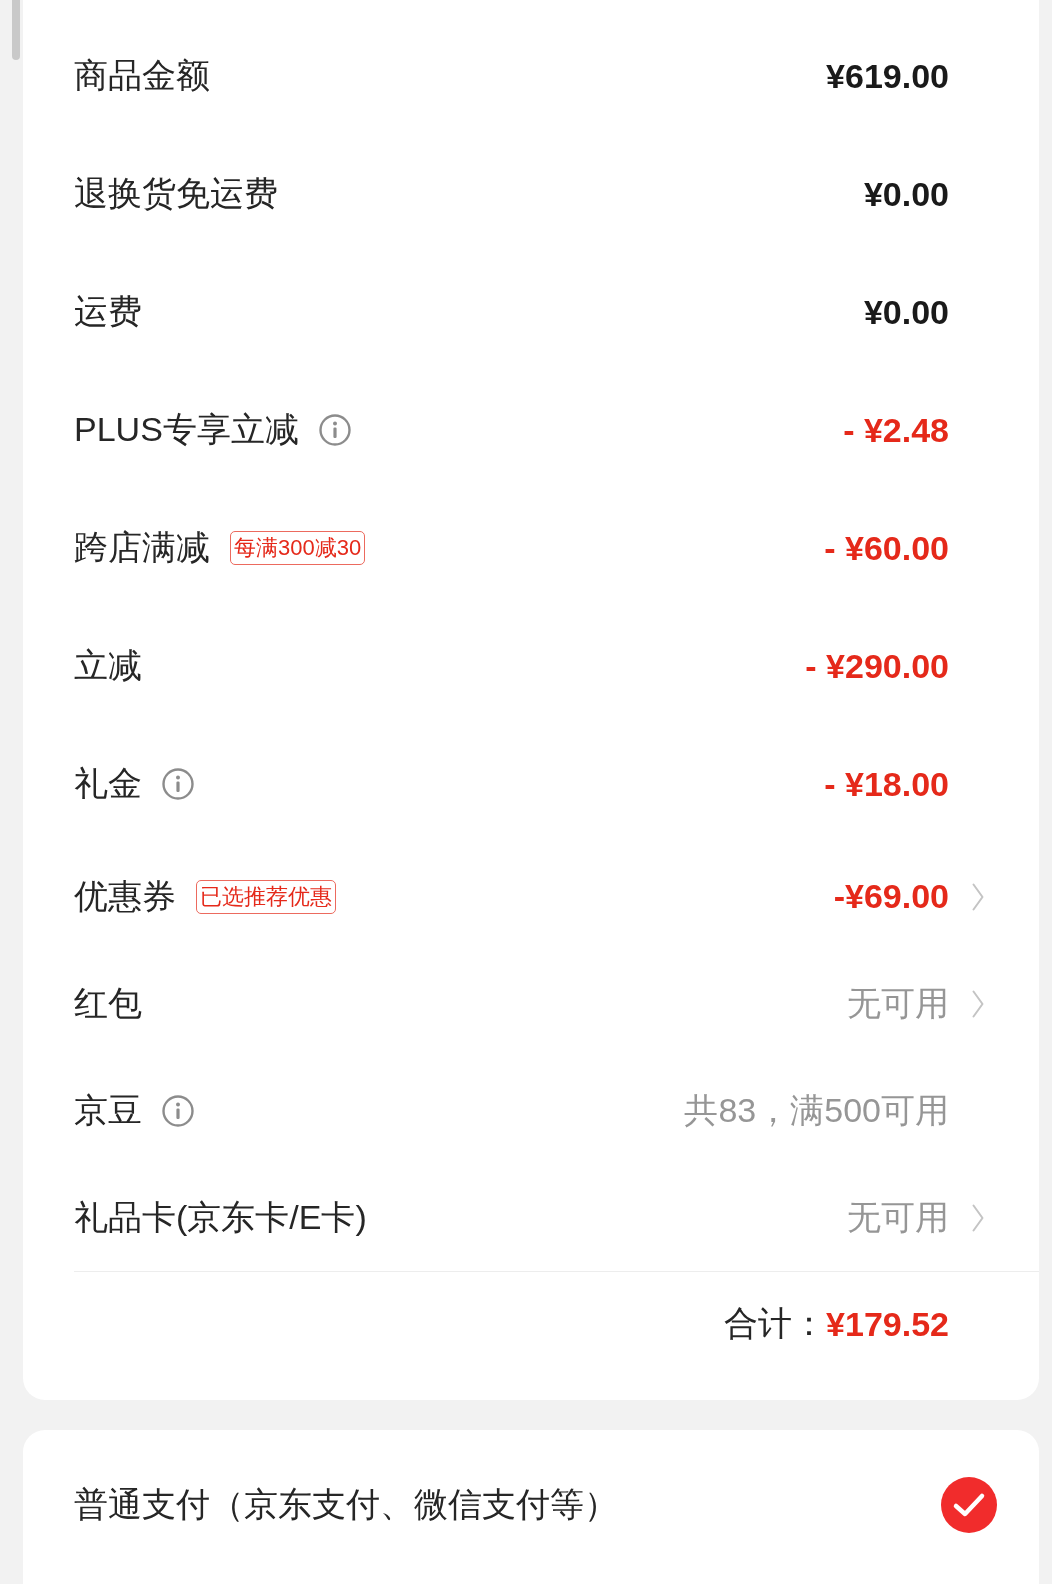 The width and height of the screenshot is (1052, 1584). I want to click on fee-value: - ¥2.48, so click(896, 430).